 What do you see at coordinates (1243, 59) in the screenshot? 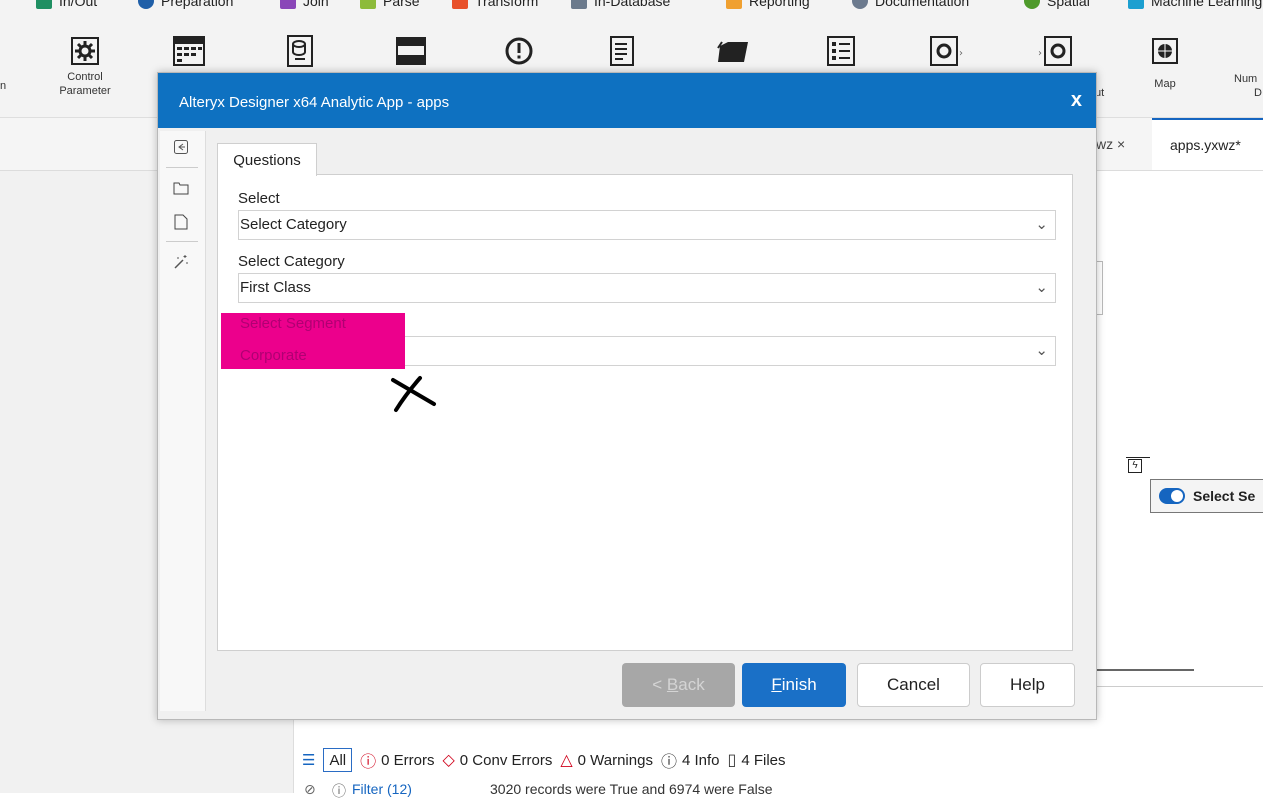
I see `tool-number-cut: Num D` at bounding box center [1243, 59].